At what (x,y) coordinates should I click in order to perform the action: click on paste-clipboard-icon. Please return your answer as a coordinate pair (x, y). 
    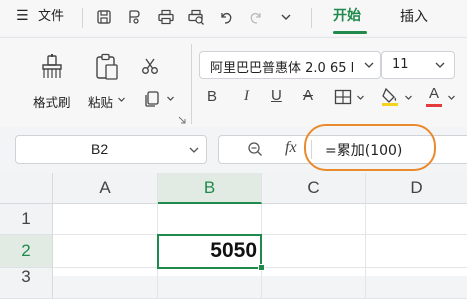
    Looking at the image, I should click on (107, 67).